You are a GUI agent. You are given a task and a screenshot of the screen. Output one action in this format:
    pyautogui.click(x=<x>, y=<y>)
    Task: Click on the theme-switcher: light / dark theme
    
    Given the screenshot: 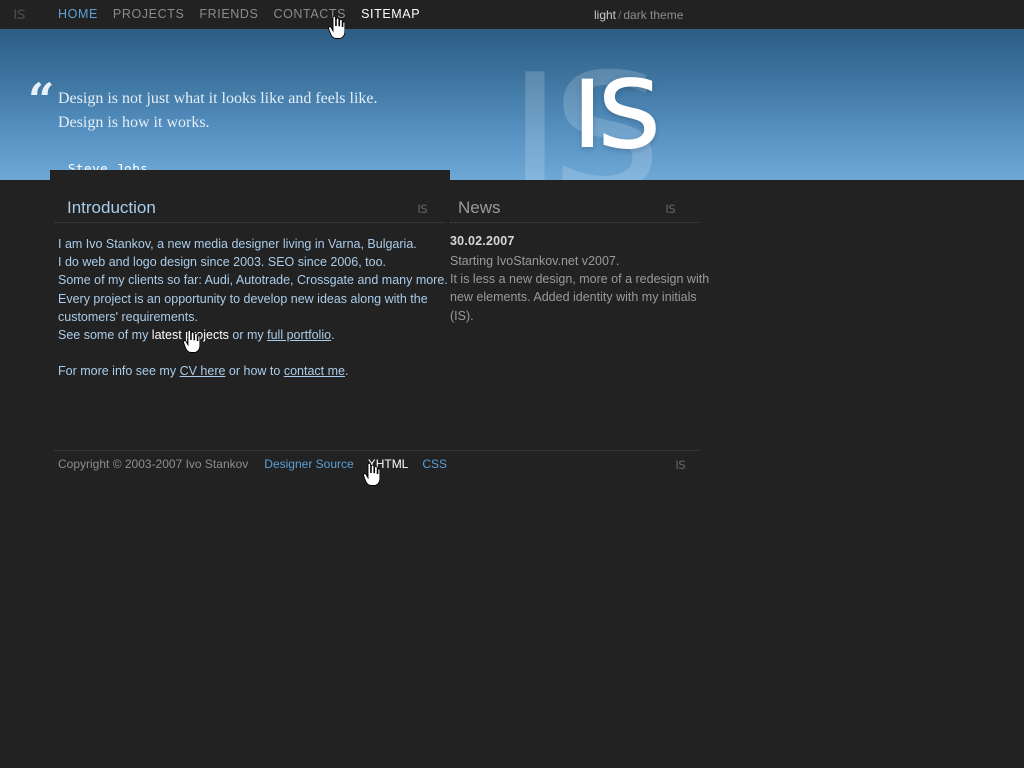 What is the action you would take?
    pyautogui.click(x=638, y=15)
    